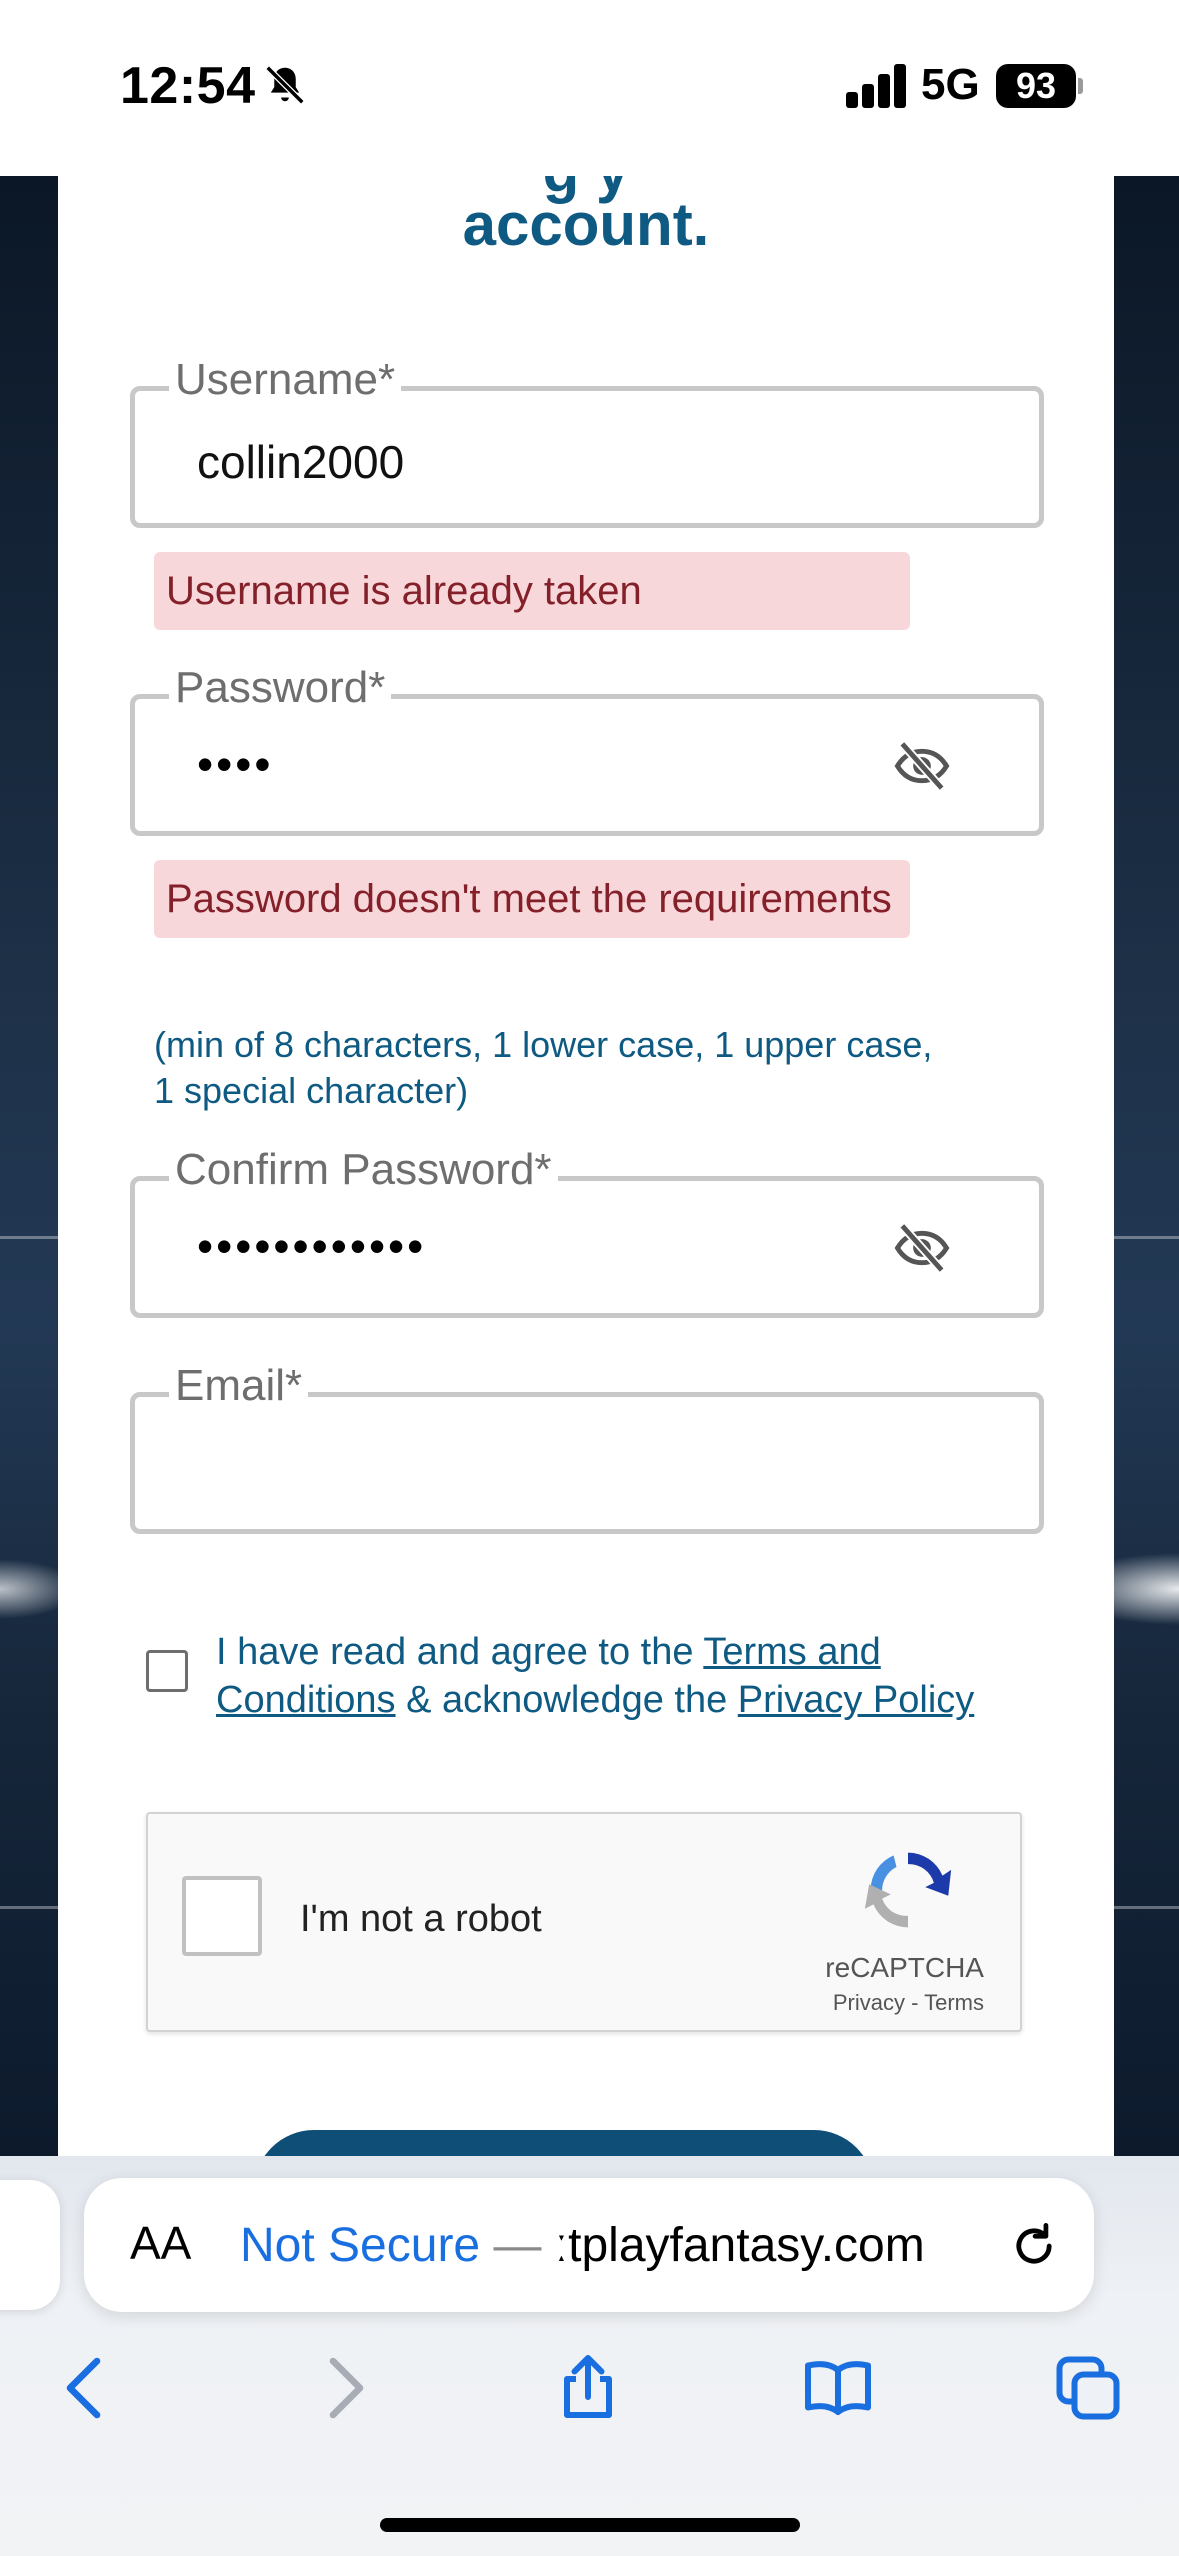 This screenshot has width=1179, height=2556. What do you see at coordinates (235, 764) in the screenshot?
I see `password-value: ••••` at bounding box center [235, 764].